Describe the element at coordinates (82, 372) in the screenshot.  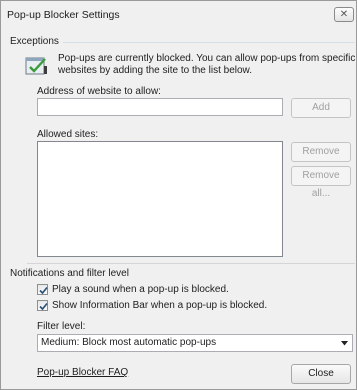
I see `popup-blocker-faq-link: Pop-up Blocker FAQ` at that location.